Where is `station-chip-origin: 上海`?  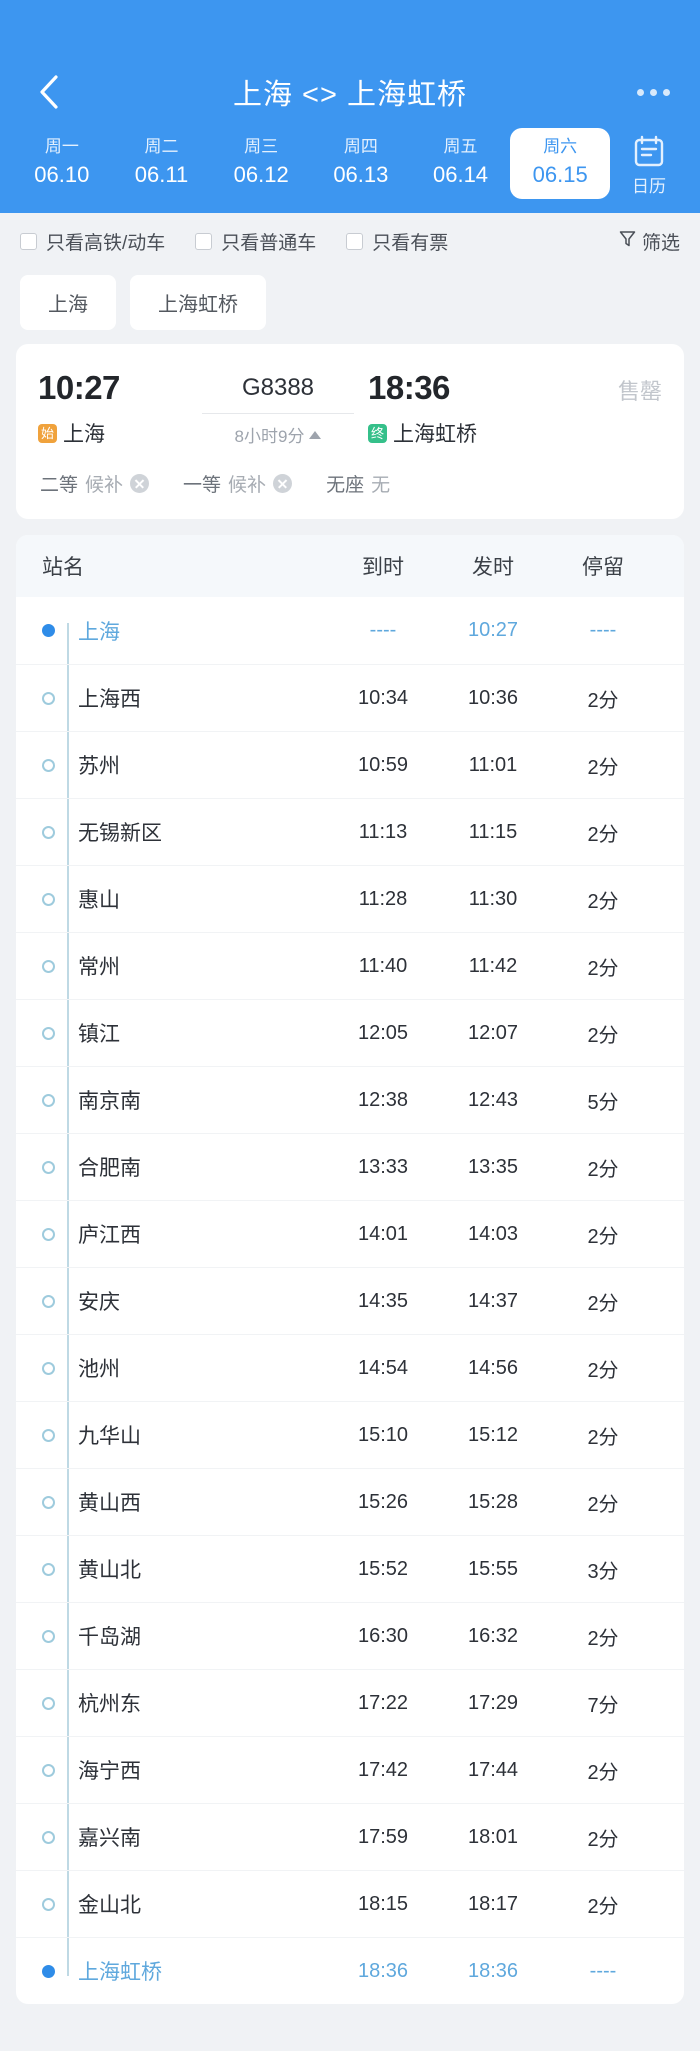
station-chip-origin: 上海 is located at coordinates (68, 302).